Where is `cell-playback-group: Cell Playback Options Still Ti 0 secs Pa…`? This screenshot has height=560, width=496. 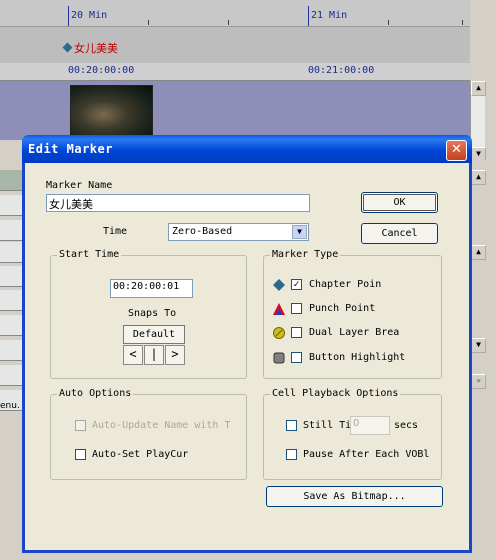
cell-playback-group: Cell Playback Options Still Ti 0 secs Pa… is located at coordinates (352, 434).